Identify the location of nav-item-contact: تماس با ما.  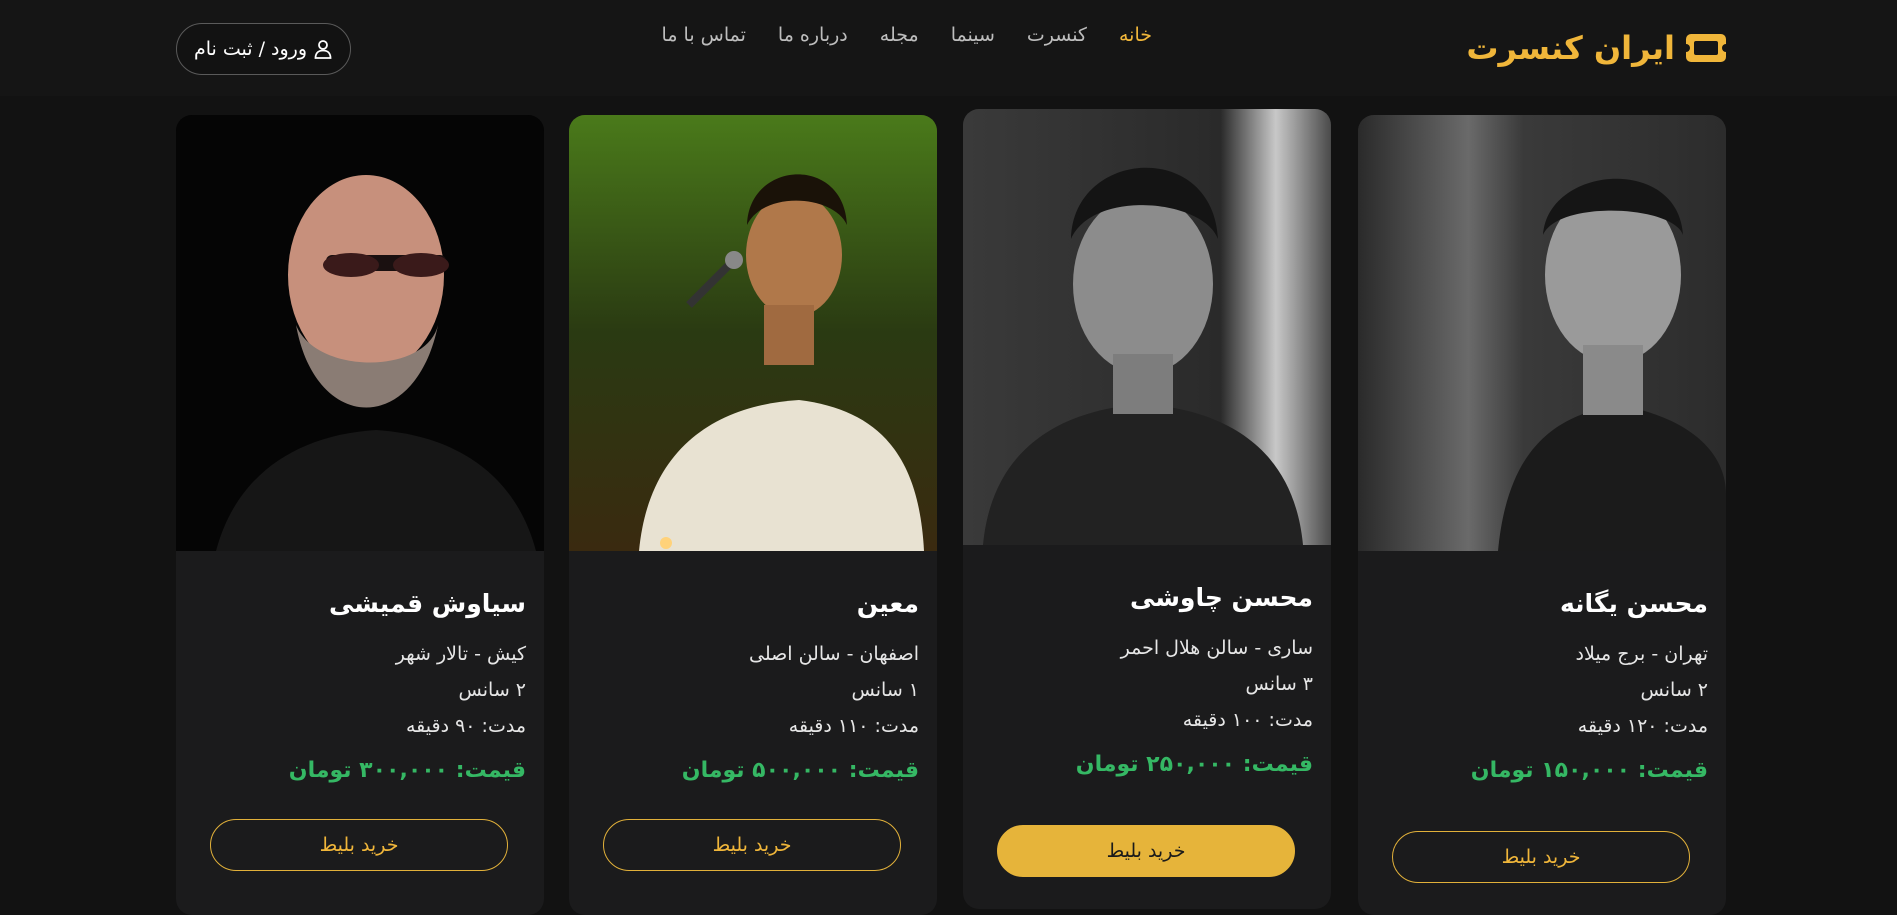
(704, 35).